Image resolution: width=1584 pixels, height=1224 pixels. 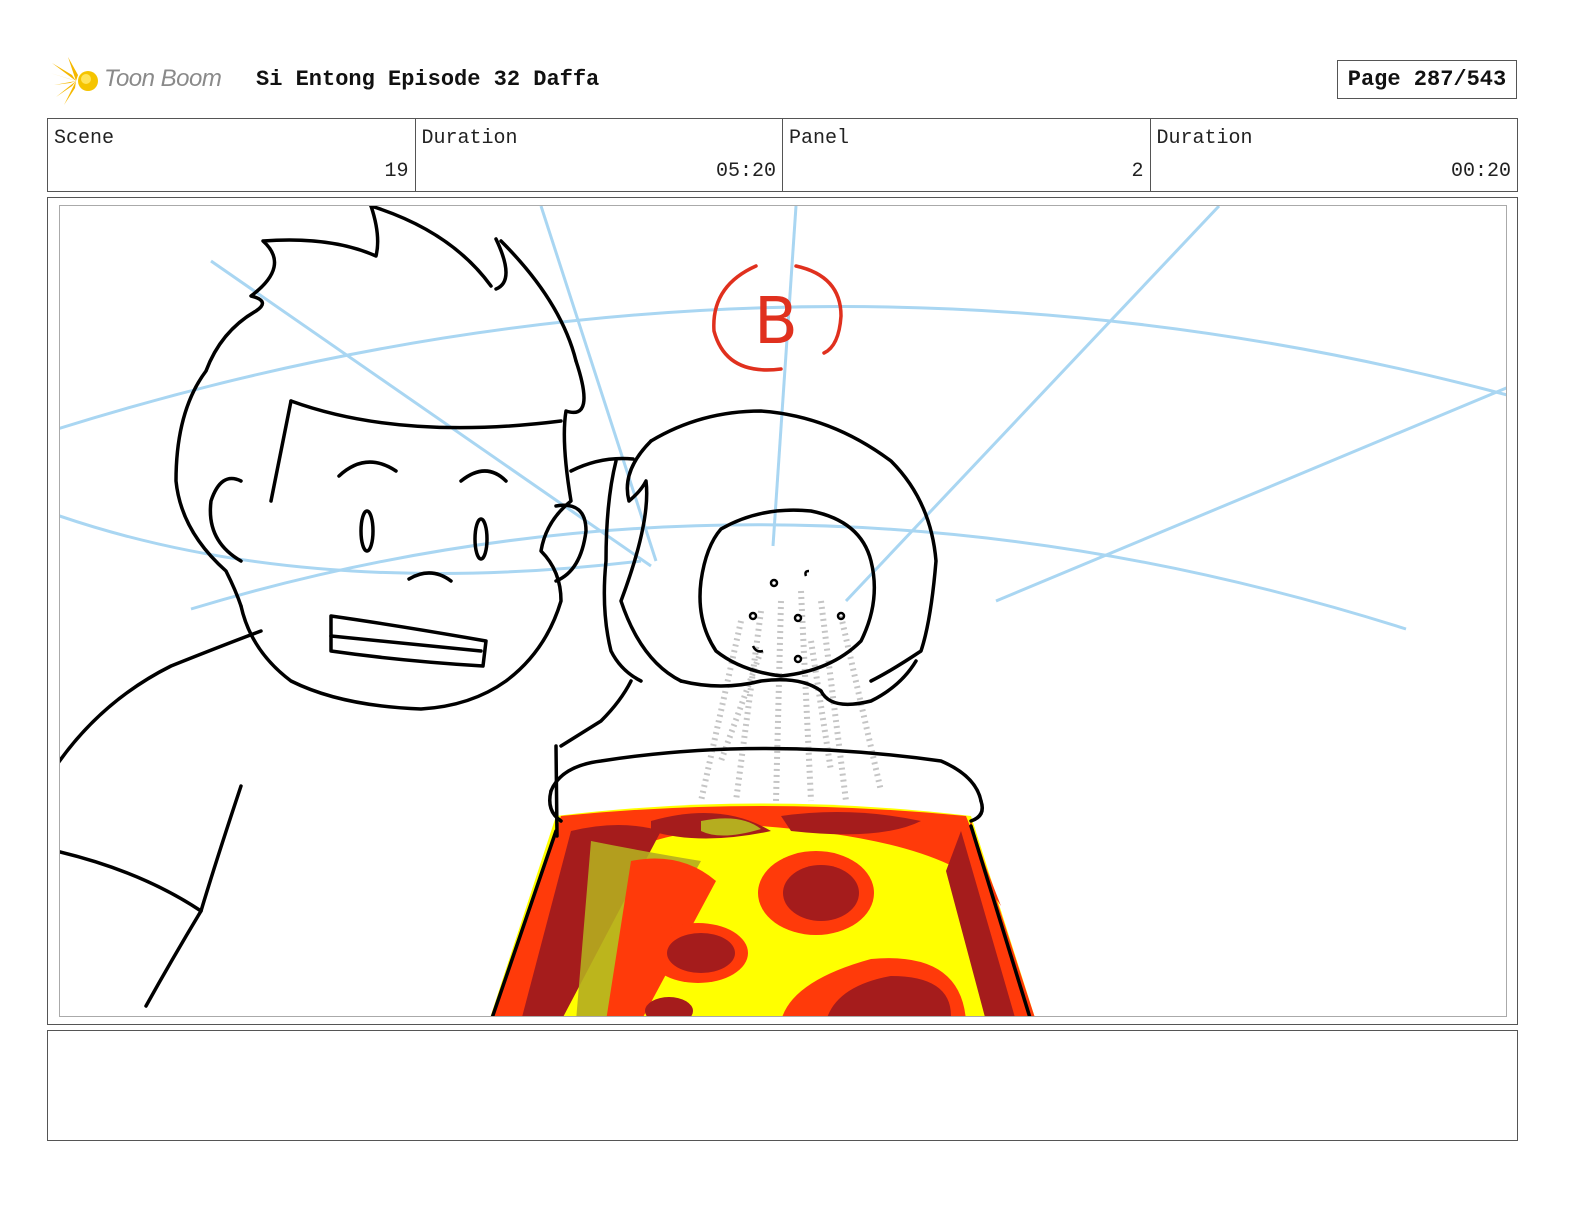 I want to click on panel-label: Panel, so click(x=819, y=138).